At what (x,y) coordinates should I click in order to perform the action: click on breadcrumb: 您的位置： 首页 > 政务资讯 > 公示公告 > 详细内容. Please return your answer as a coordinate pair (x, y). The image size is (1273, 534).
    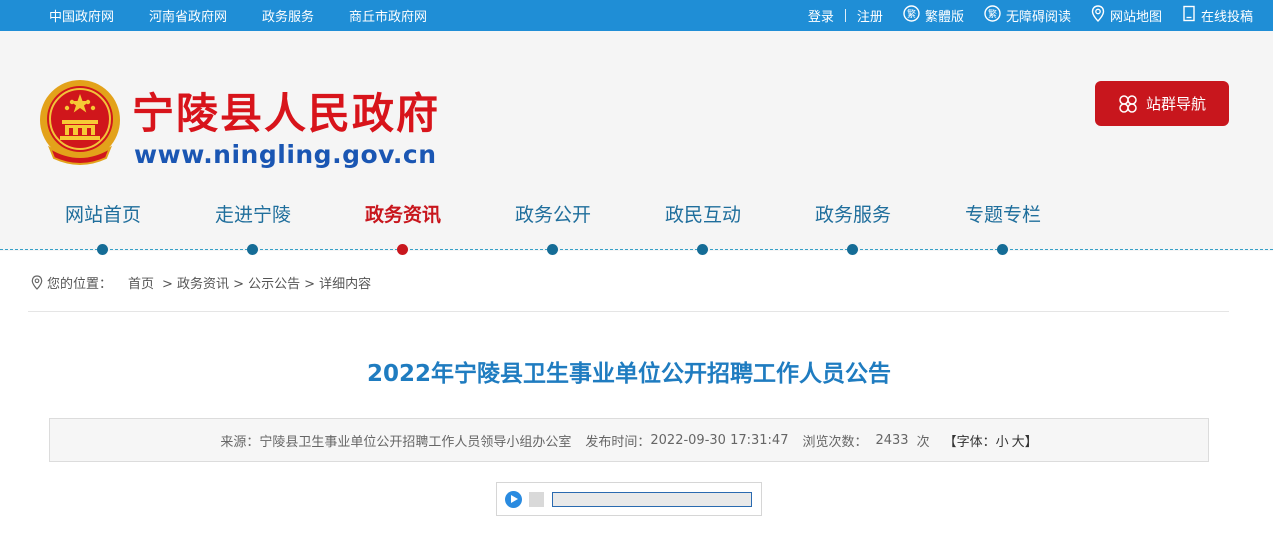
    Looking at the image, I should click on (203, 282).